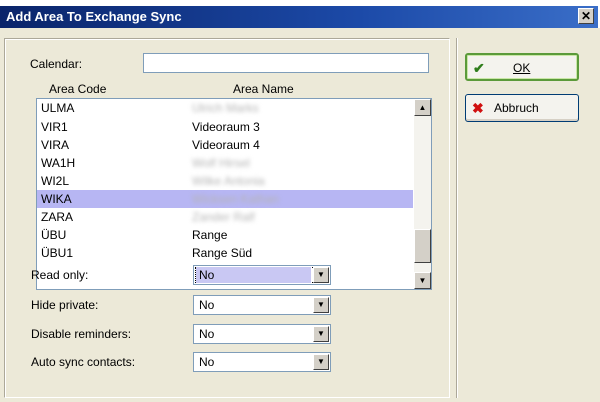 Image resolution: width=600 pixels, height=402 pixels. I want to click on list-item: VIRA Videoraum 4, so click(225, 145).